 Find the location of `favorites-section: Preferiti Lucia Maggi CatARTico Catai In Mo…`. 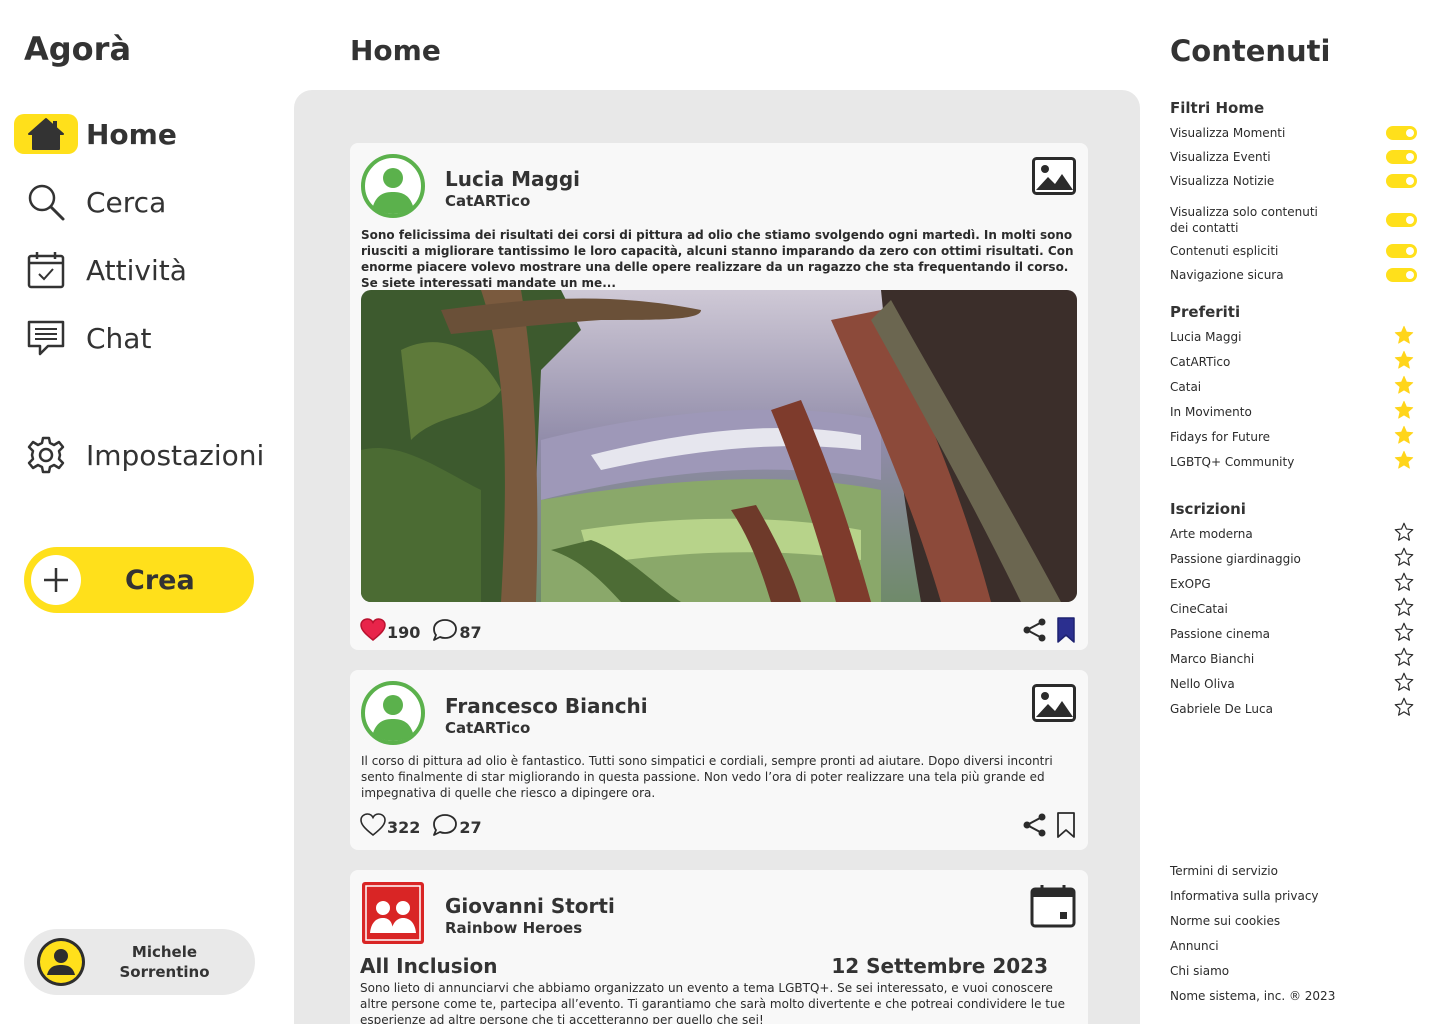

favorites-section: Preferiti Lucia Maggi CatARTico Catai In Mo… is located at coordinates (1295, 388).